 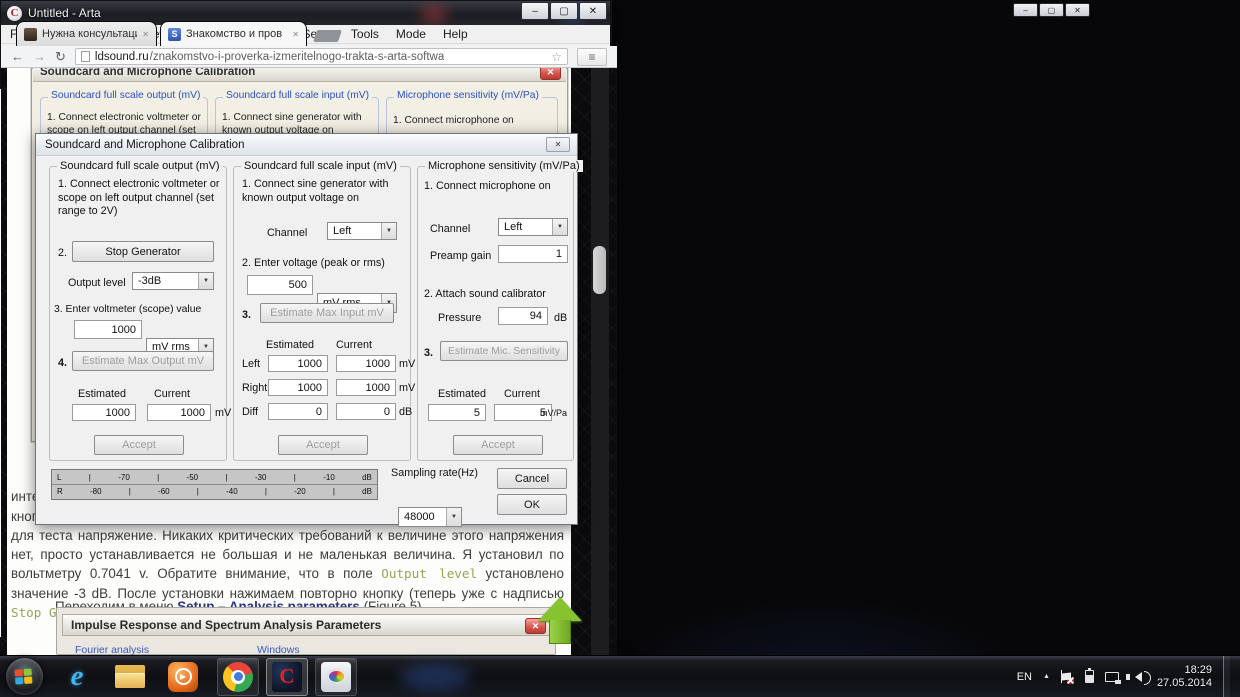 I want to click on step3-number: 3., so click(x=247, y=315).